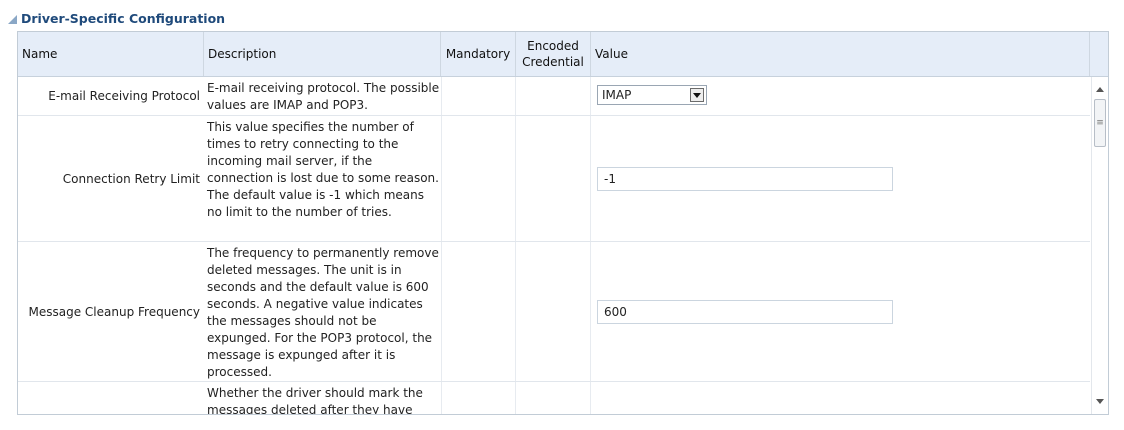 Image resolution: width=1124 pixels, height=430 pixels. I want to click on row-name: Connection Retry Limit, so click(131, 178).